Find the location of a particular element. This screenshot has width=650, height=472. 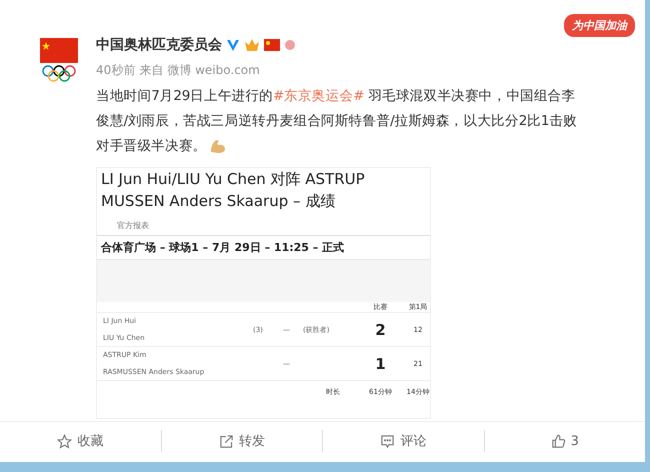

match-score: 2 is located at coordinates (380, 329).